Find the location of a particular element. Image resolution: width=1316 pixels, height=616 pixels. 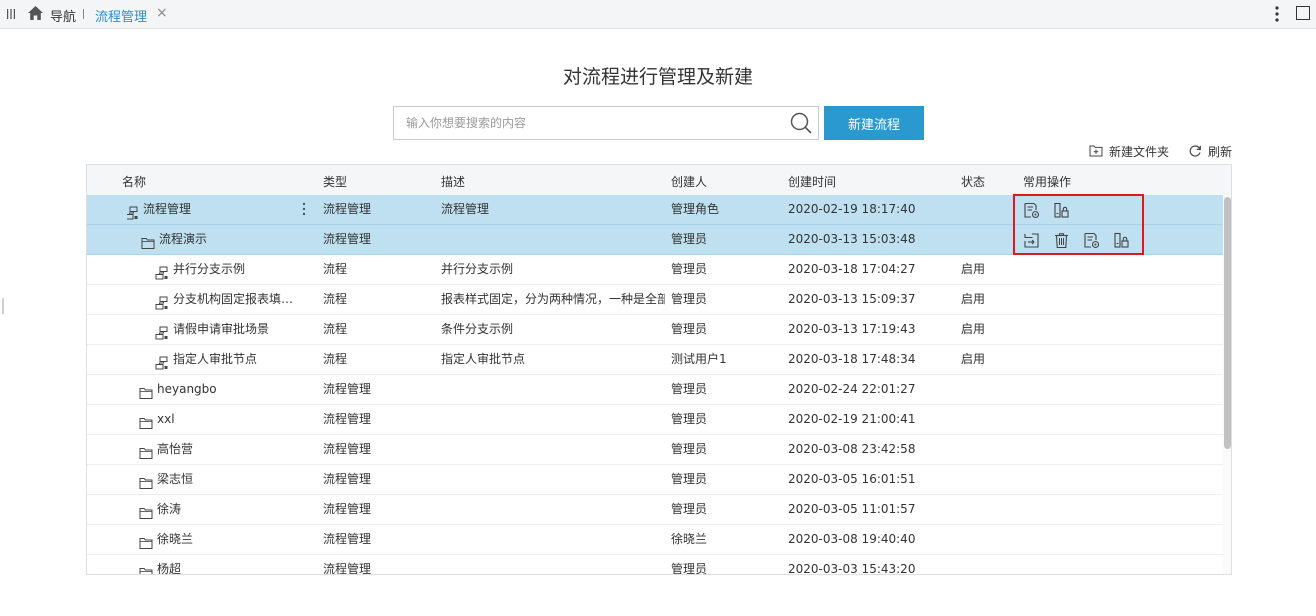

name-cell: 流程管理 is located at coordinates (219, 209).